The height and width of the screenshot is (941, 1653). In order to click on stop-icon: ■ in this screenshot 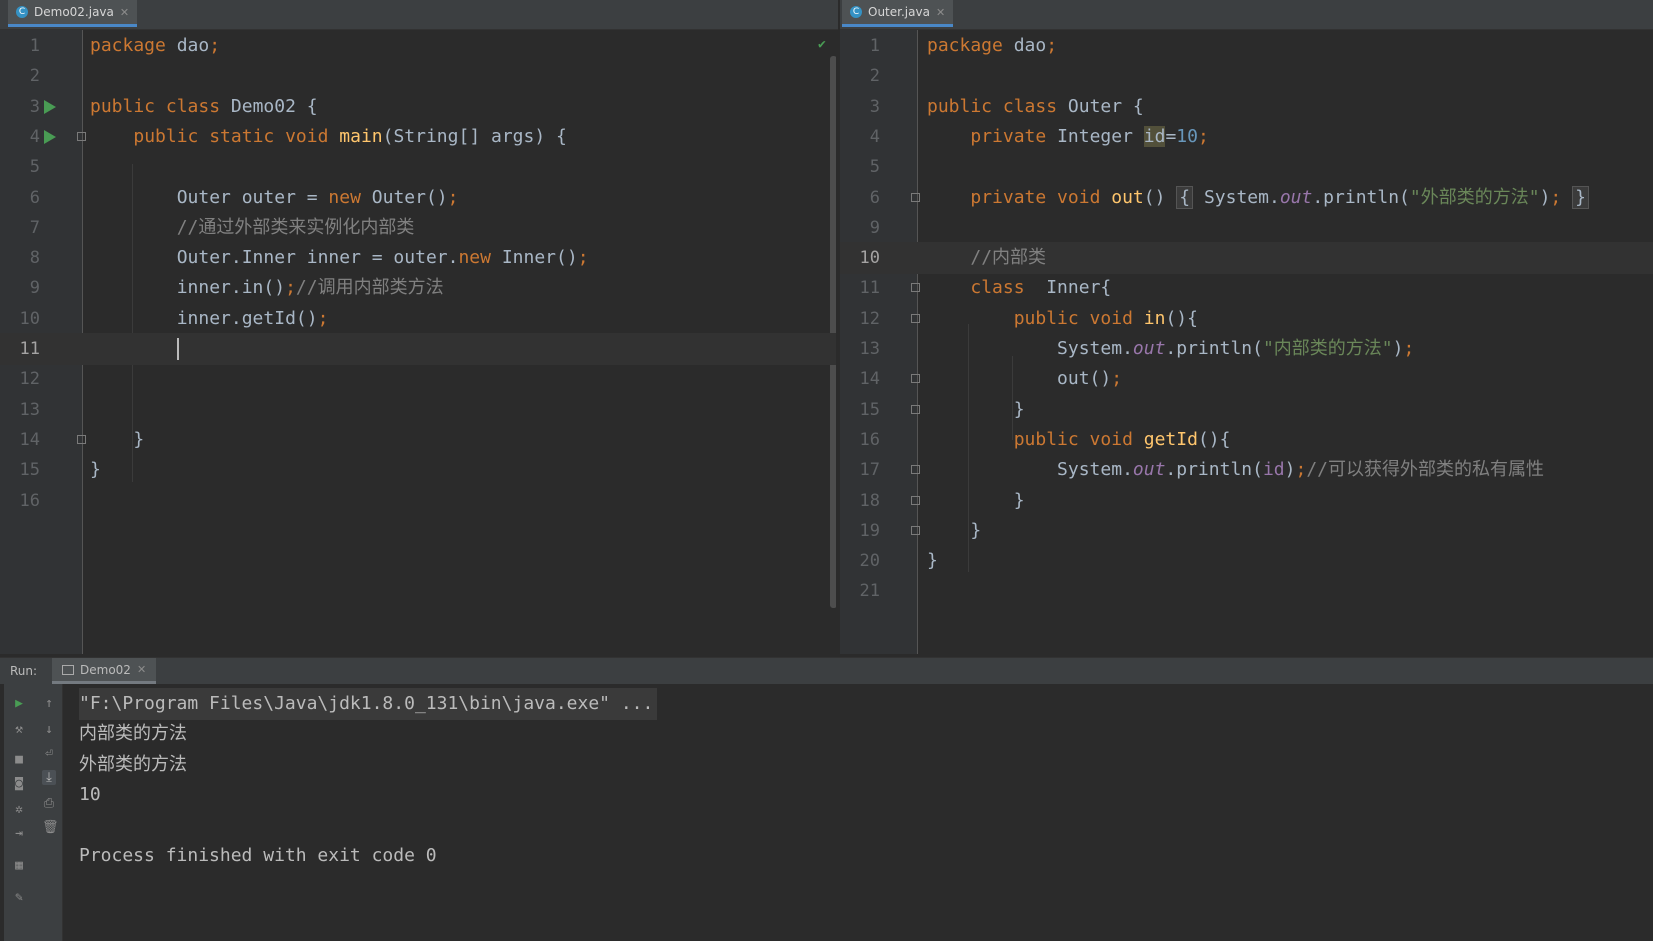, I will do `click(19, 759)`.